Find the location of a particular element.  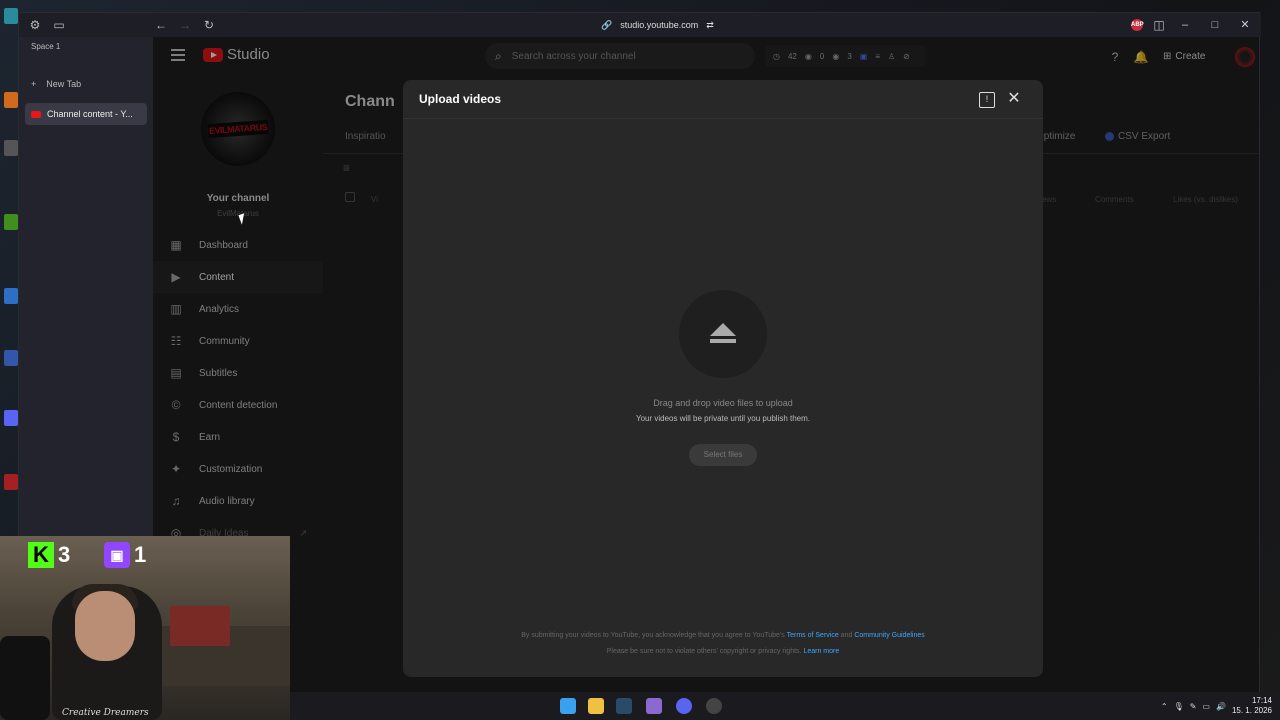

clock: 17:14 15. 1. 2026 is located at coordinates (1252, 706).